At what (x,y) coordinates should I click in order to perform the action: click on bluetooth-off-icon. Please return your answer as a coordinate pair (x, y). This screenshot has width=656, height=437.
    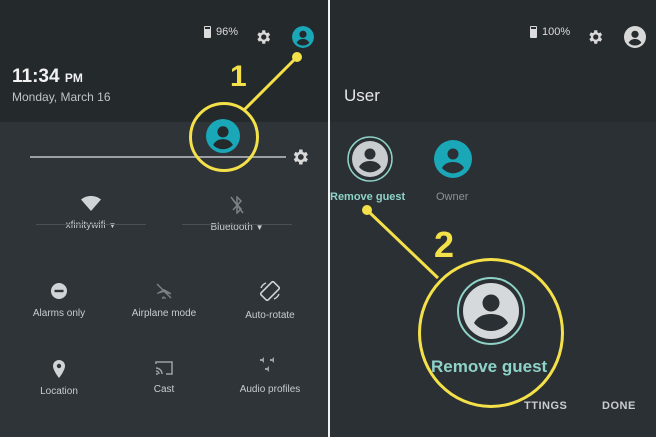
    Looking at the image, I should click on (237, 205).